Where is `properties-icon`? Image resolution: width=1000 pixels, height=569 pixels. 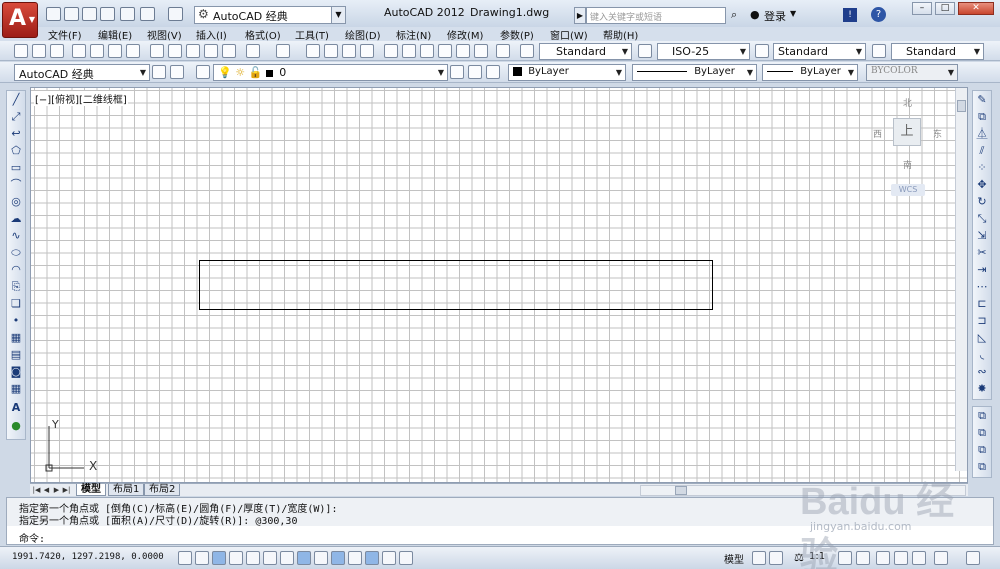
properties-icon is located at coordinates (391, 51).